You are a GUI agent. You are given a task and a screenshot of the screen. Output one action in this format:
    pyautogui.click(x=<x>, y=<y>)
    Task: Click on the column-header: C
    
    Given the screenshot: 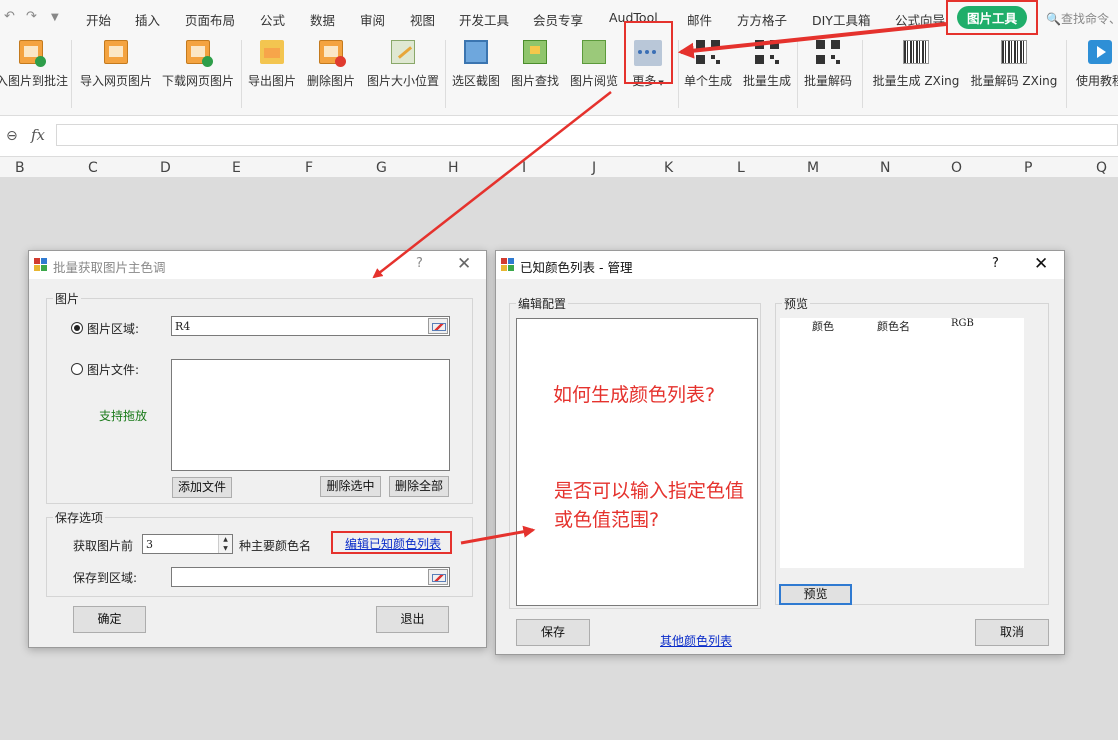 What is the action you would take?
    pyautogui.click(x=93, y=168)
    